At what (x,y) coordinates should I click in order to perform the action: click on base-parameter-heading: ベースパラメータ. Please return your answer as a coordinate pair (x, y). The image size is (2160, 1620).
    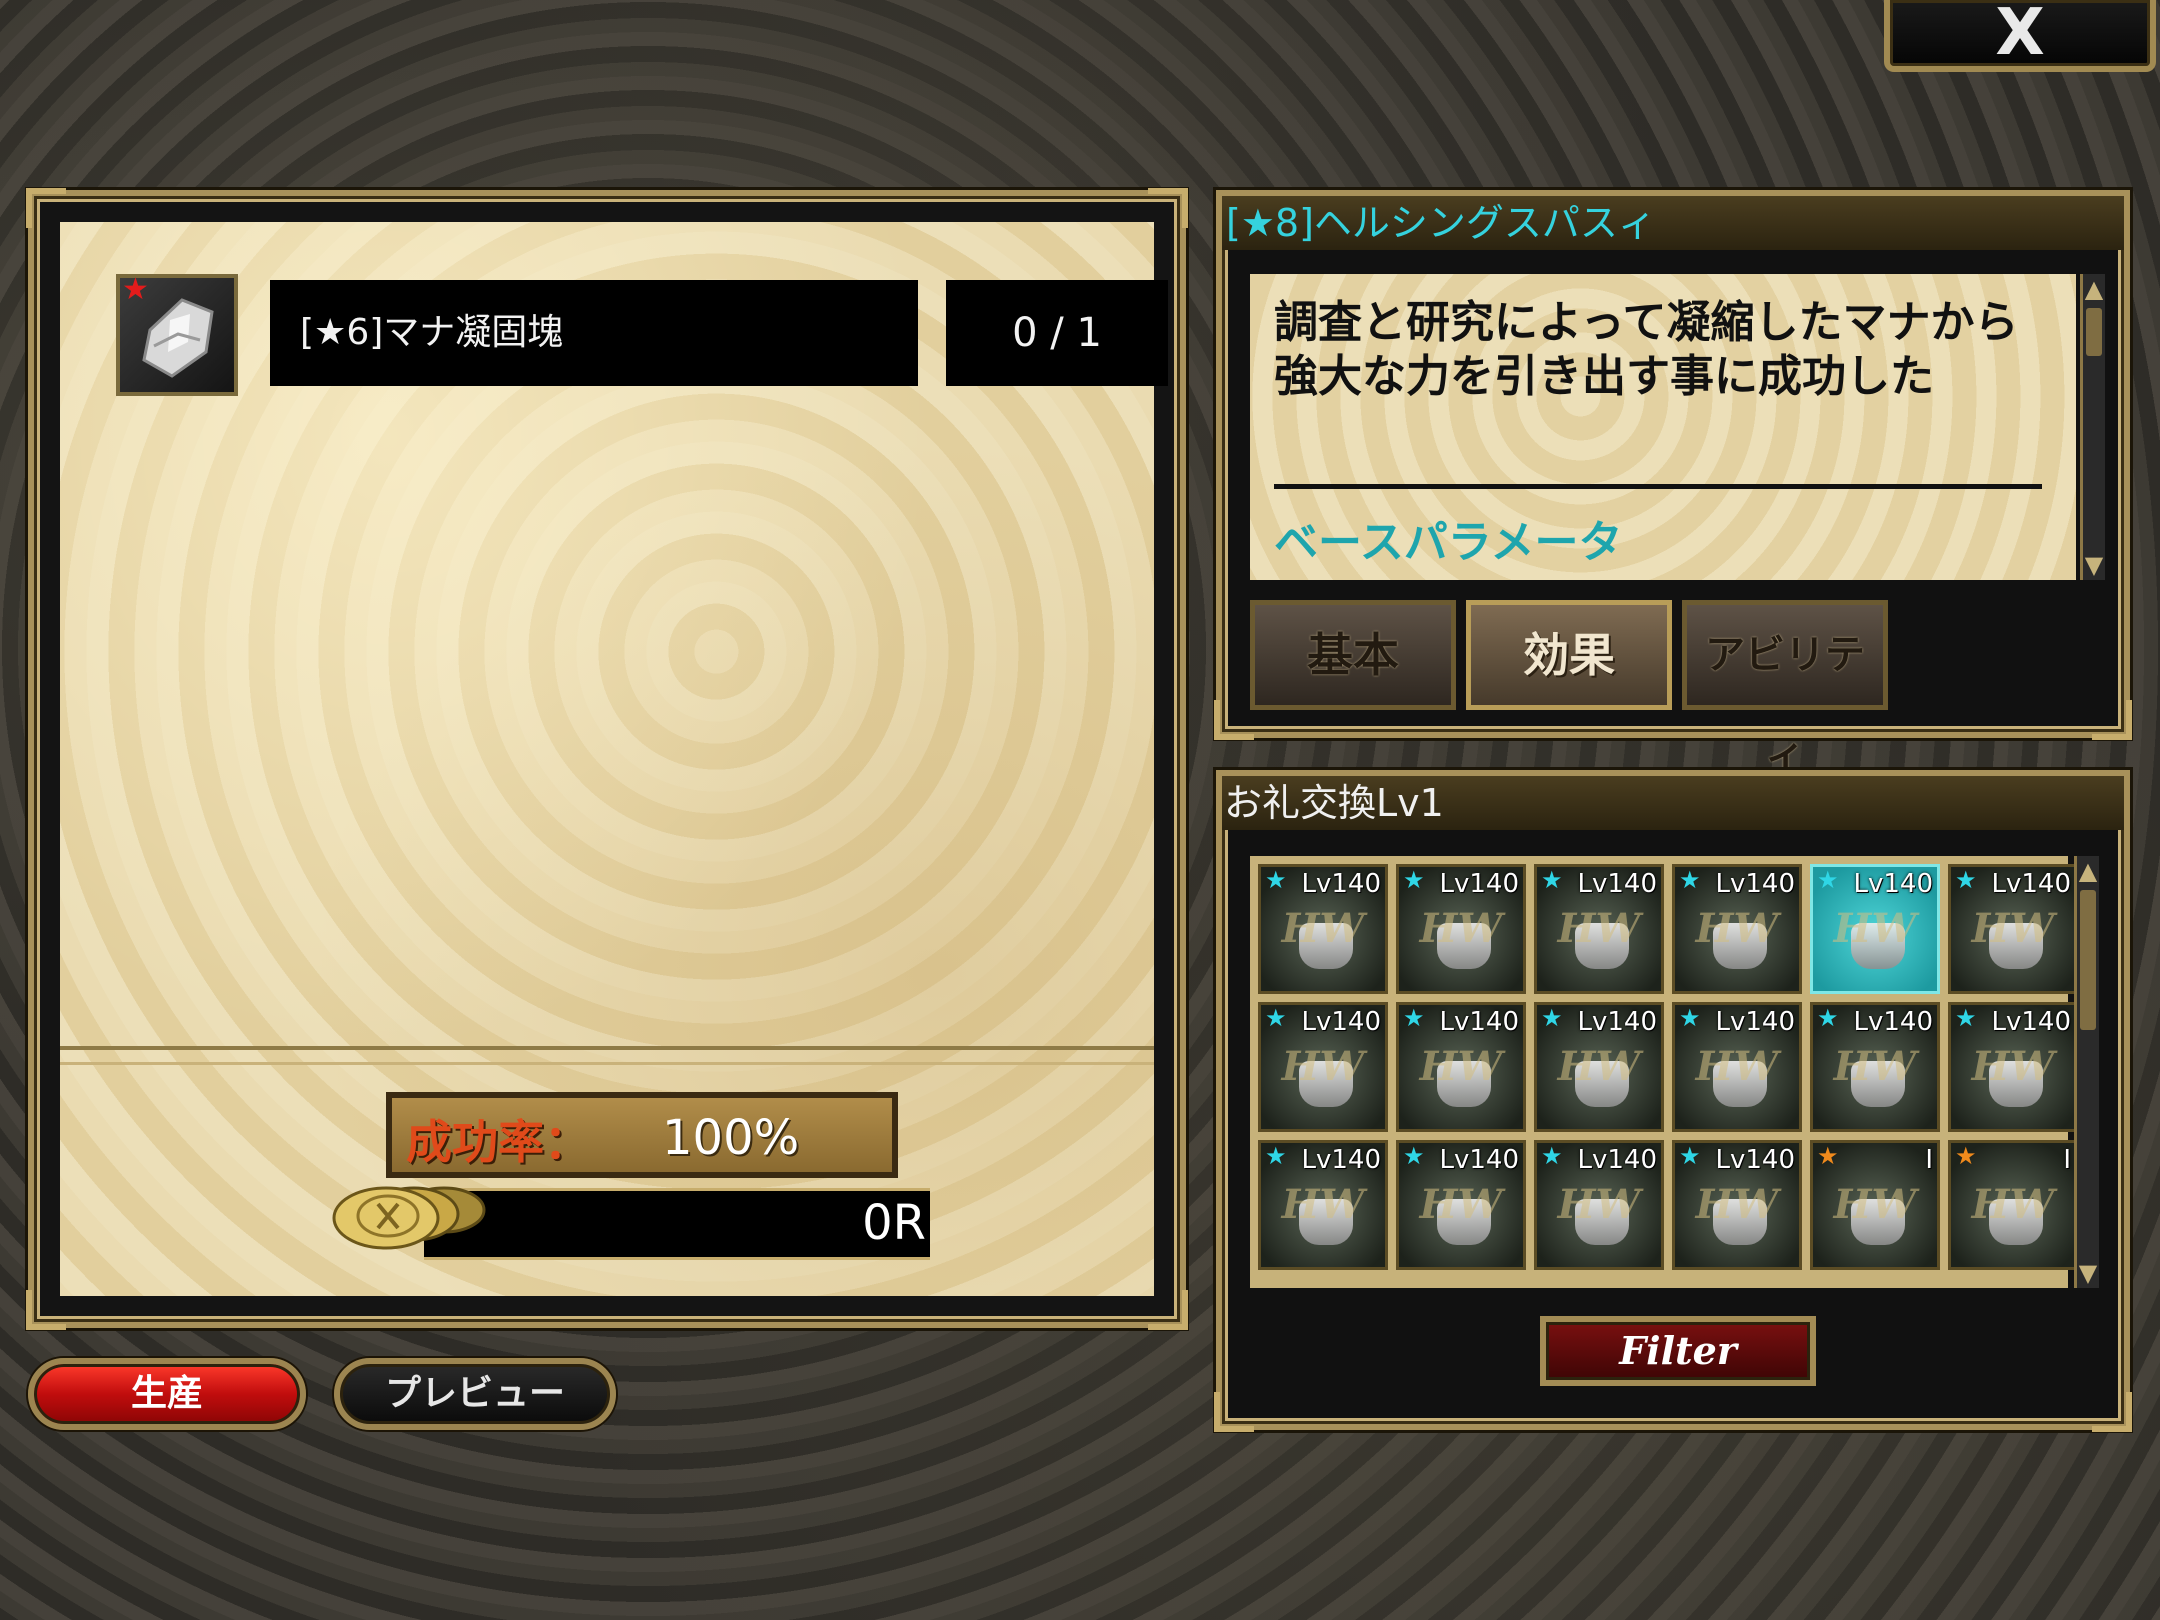
    Looking at the image, I should click on (1448, 542).